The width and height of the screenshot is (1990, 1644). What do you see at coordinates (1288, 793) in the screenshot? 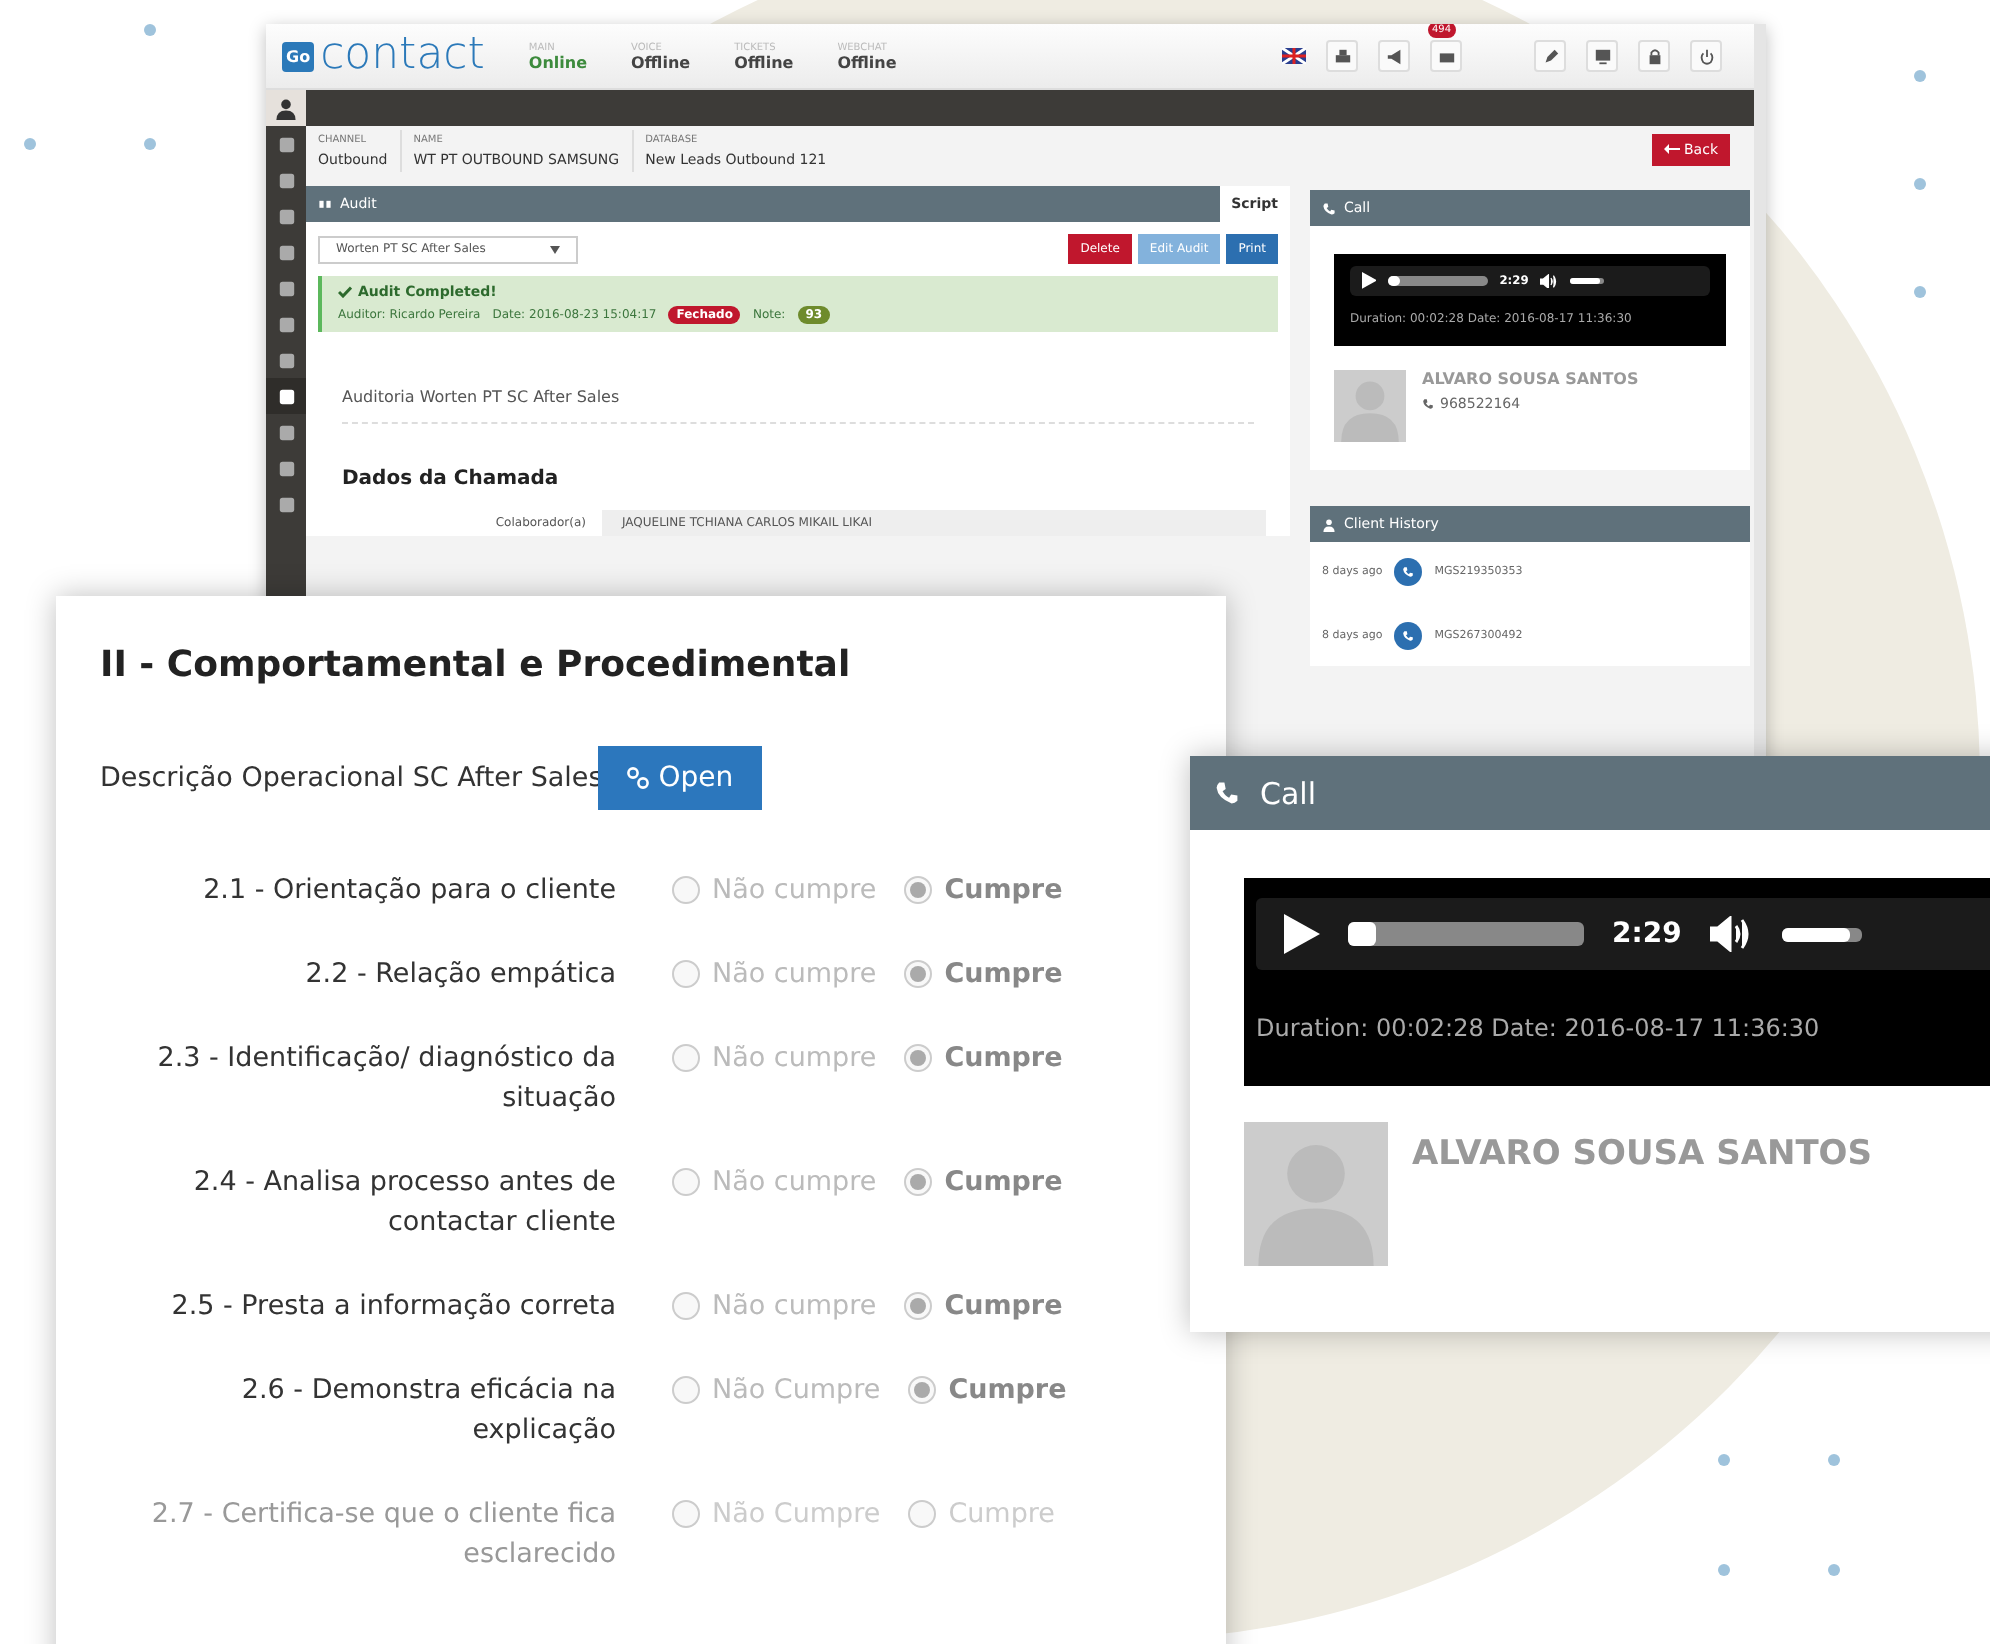
I see `panel-title: Call` at bounding box center [1288, 793].